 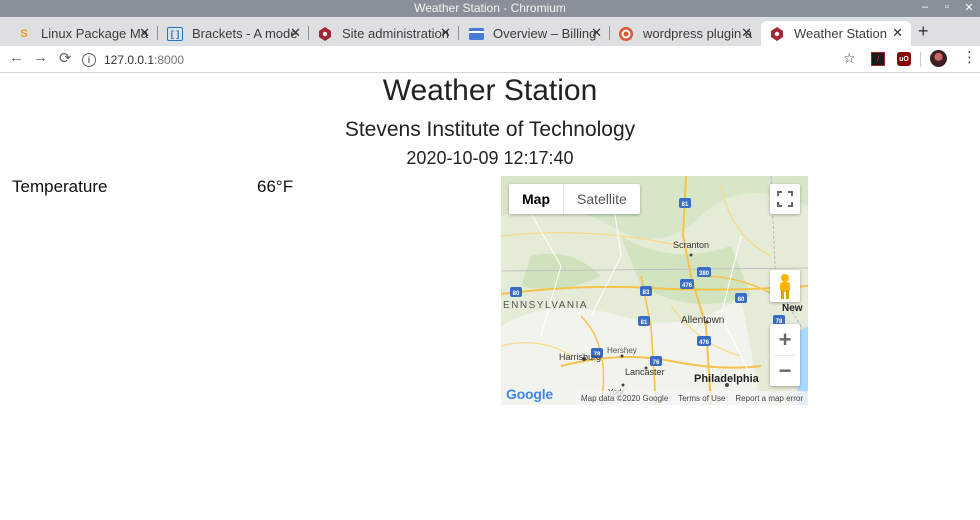 I want to click on map-label-harrisburg: Harrisburg, so click(x=580, y=357).